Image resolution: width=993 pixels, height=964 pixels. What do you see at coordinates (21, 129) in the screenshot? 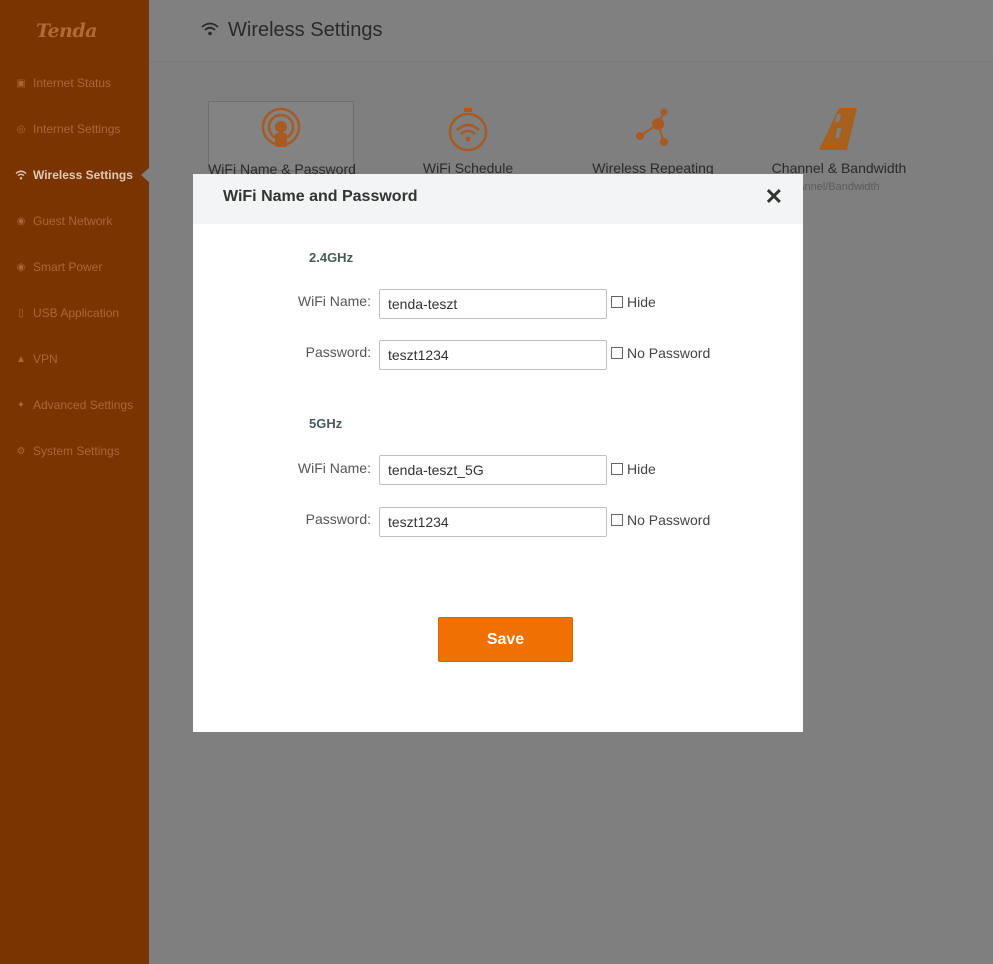
I see `globe-icon: ◎` at bounding box center [21, 129].